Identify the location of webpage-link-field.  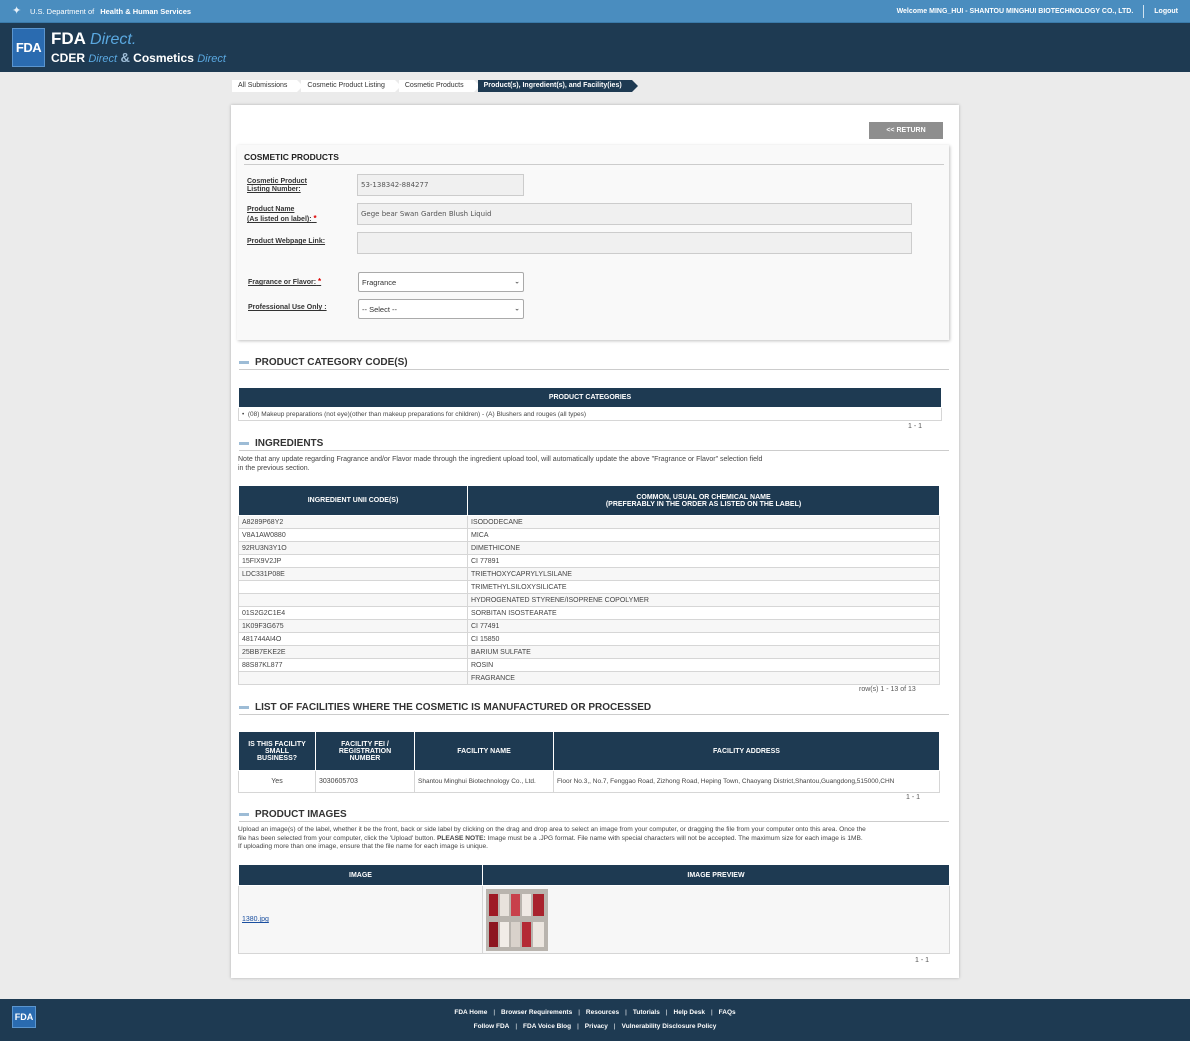
(634, 243).